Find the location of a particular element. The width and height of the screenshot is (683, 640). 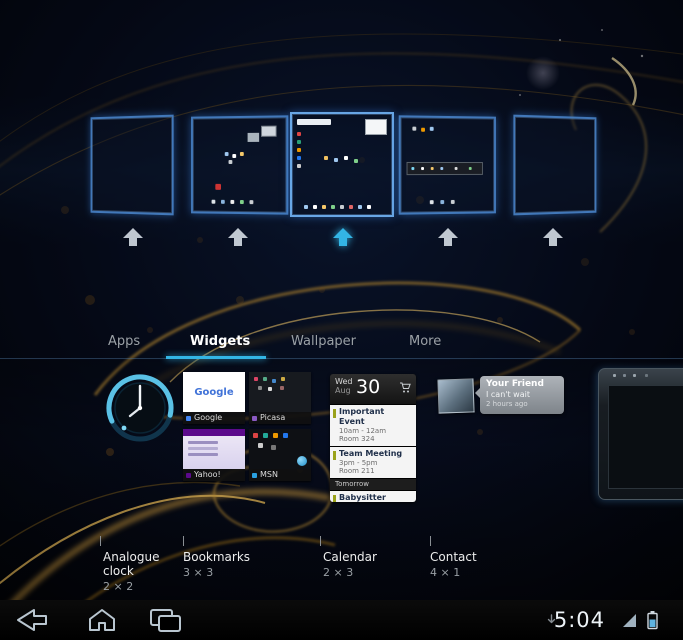

calendar-event: Team Meeting 3pm - 5pm Room 211 is located at coordinates (373, 462).